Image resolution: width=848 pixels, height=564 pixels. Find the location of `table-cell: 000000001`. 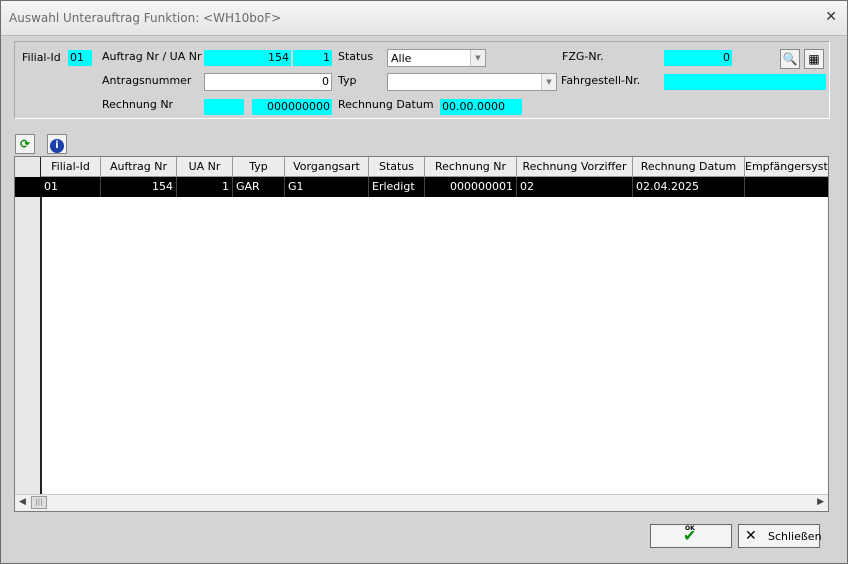

table-cell: 000000001 is located at coordinates (471, 187).